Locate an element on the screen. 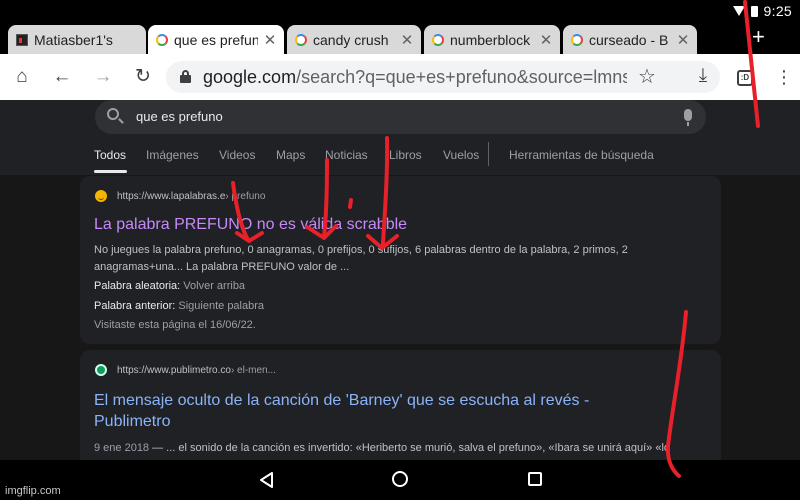 Image resolution: width=800 pixels, height=500 pixels. tab-candy-crush: candy crush ✕ is located at coordinates (354, 39).